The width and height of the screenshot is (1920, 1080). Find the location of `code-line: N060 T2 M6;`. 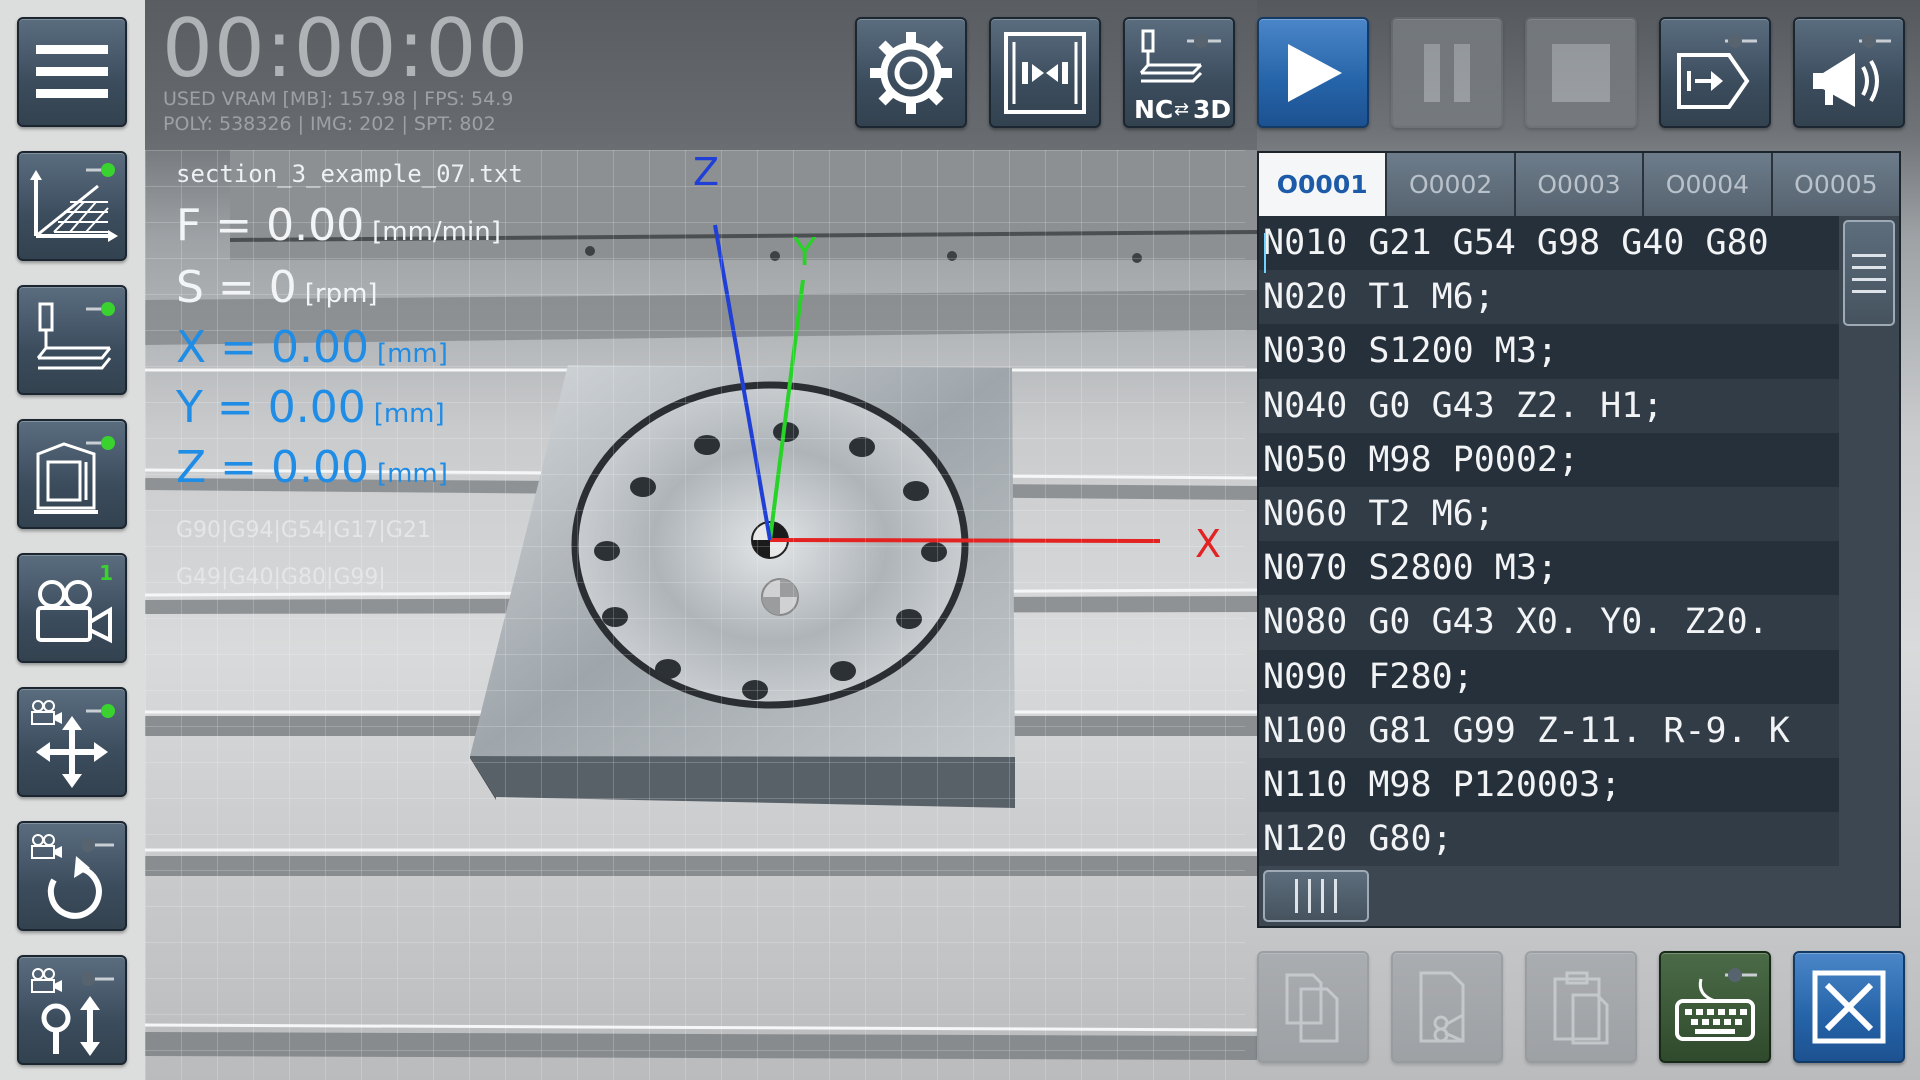

code-line: N060 T2 M6; is located at coordinates (1549, 514).